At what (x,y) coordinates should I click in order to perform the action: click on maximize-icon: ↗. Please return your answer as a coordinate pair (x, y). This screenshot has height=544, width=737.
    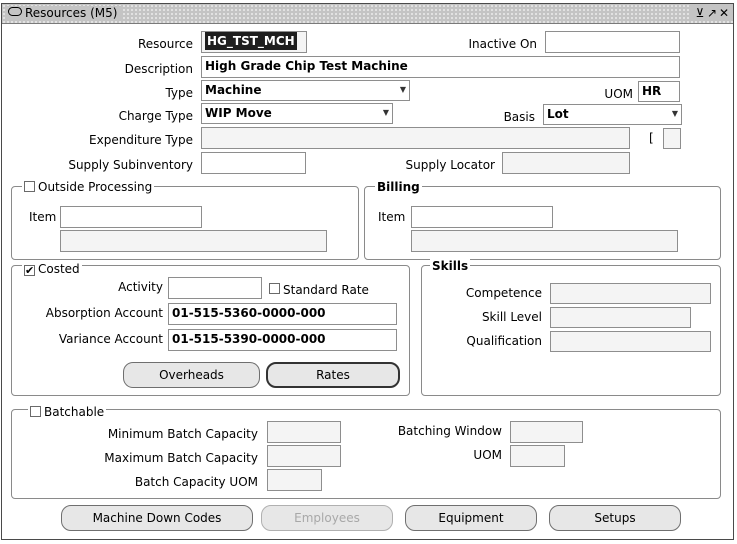
    Looking at the image, I should click on (712, 13).